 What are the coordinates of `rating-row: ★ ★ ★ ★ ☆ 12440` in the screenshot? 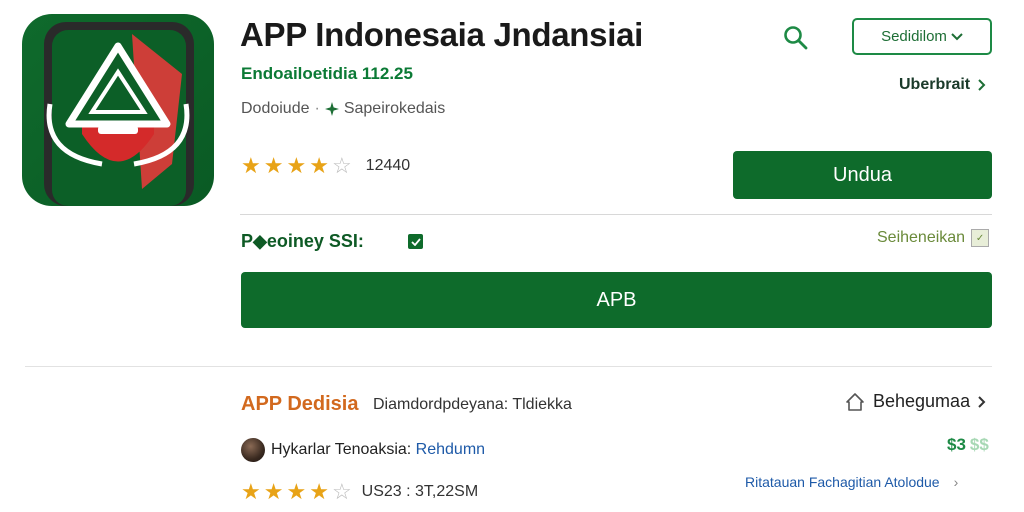 It's located at (325, 166).